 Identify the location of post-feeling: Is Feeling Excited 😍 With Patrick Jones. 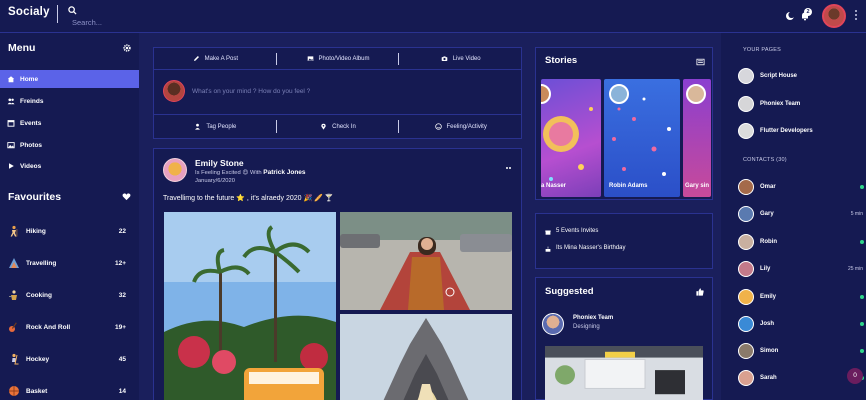
(250, 172).